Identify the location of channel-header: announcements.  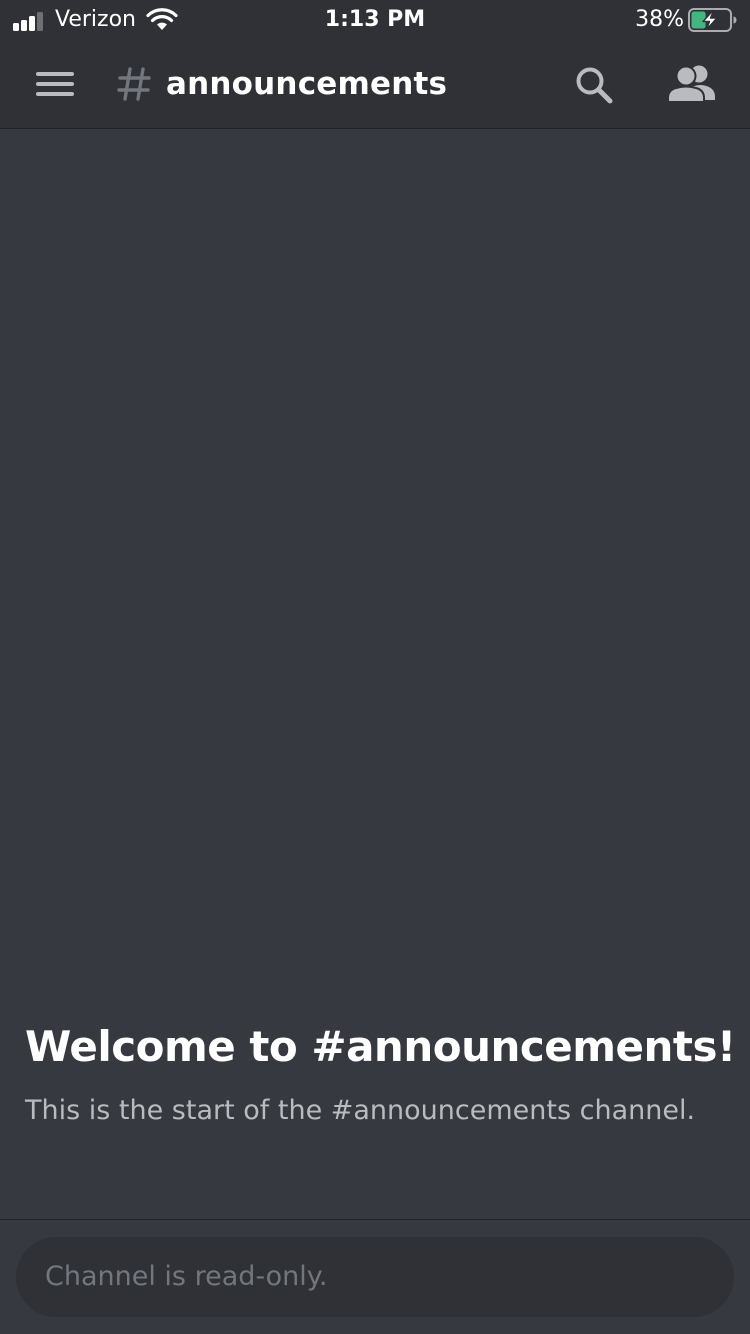
(375, 84).